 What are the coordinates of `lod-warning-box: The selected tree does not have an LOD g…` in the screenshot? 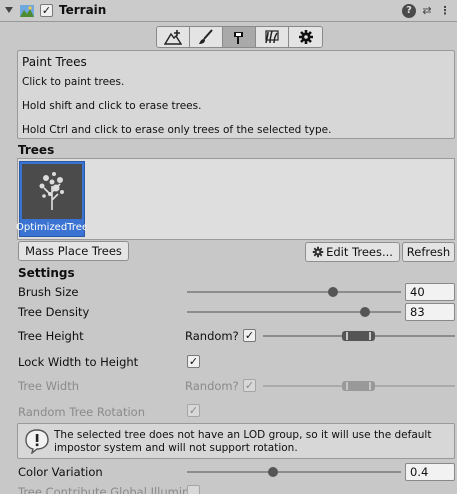 It's located at (236, 441).